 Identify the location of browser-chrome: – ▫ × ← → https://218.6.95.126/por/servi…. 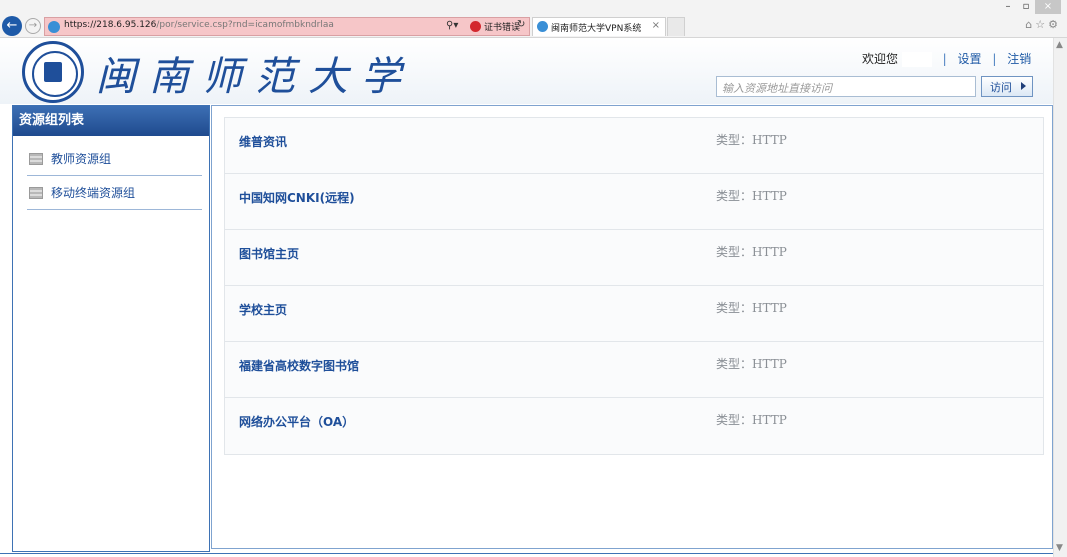
(533, 19).